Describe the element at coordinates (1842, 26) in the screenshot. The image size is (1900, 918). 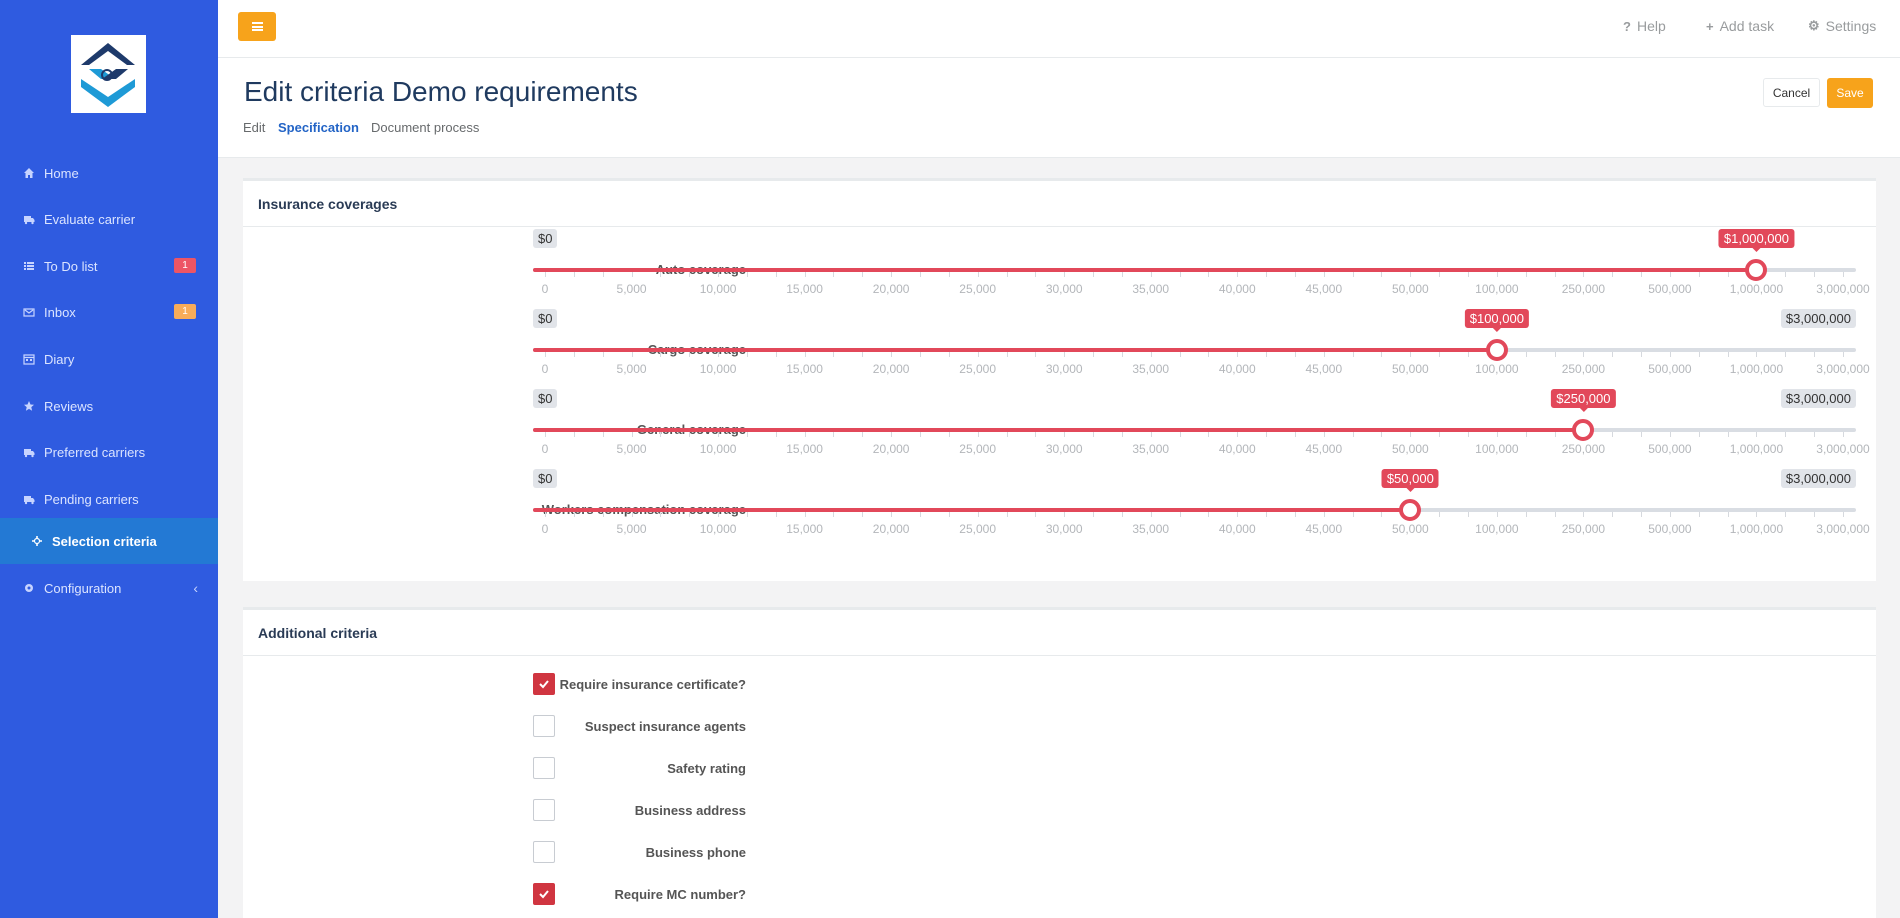
I see `settings-link: ⚙ Settings` at that location.